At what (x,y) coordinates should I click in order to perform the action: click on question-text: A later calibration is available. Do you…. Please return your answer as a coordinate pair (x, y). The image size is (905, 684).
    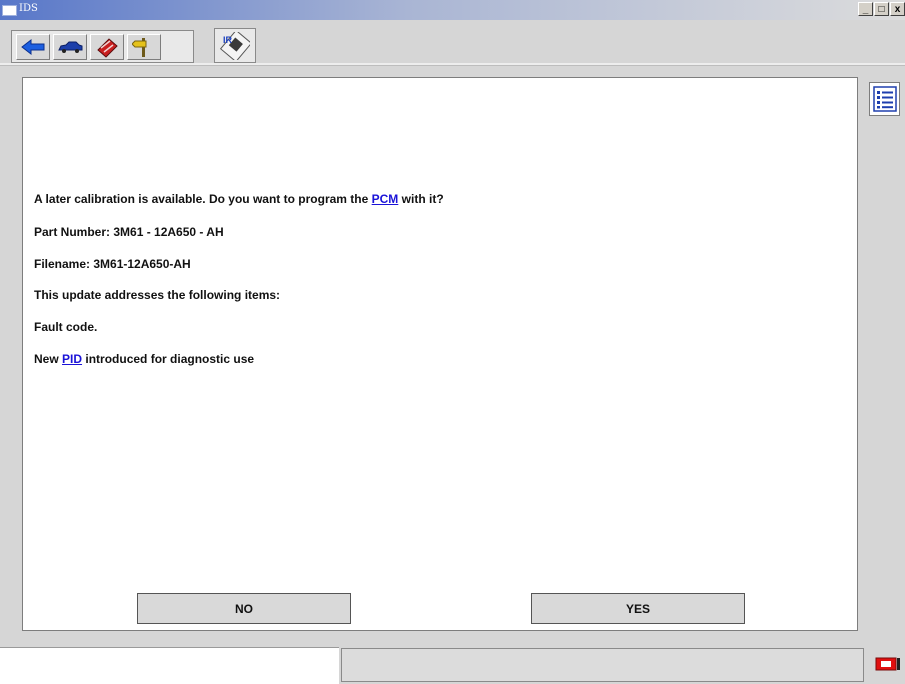
    Looking at the image, I should click on (201, 199).